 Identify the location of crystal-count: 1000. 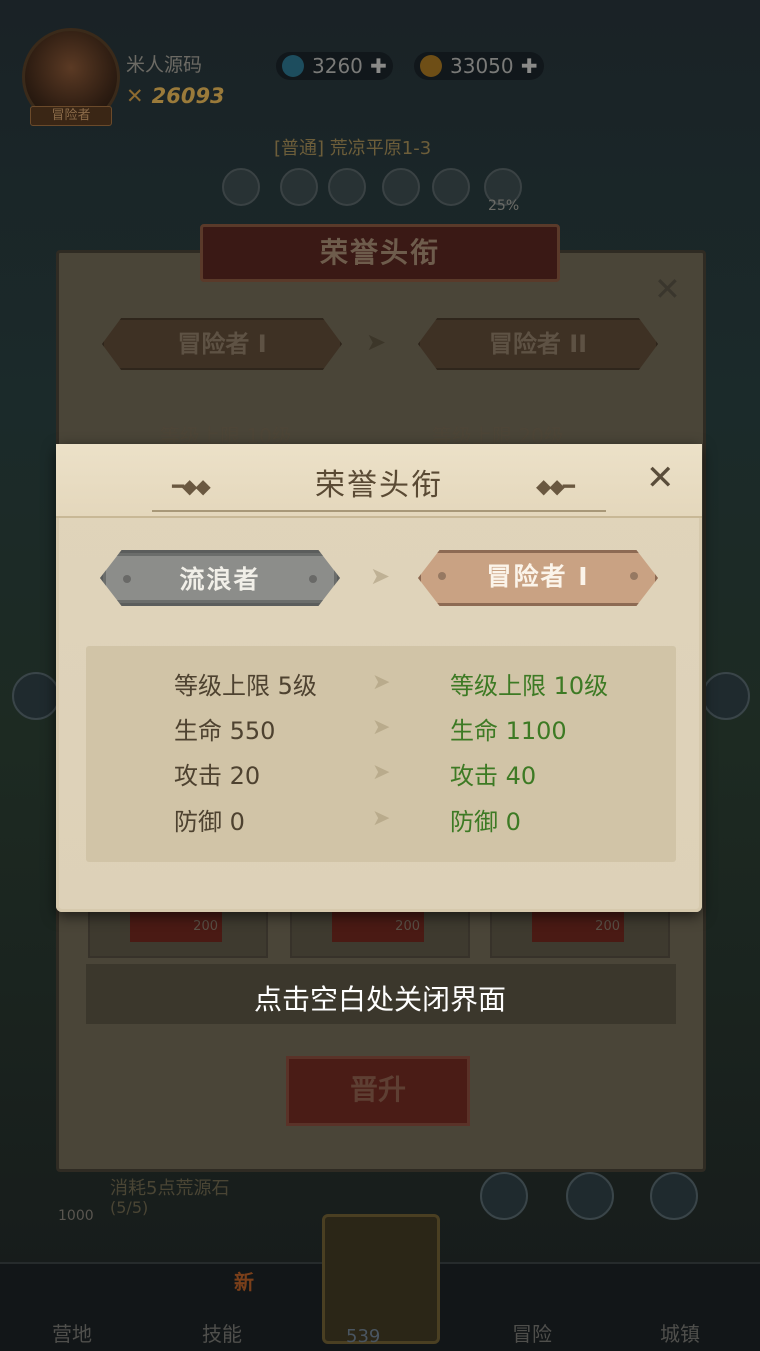
(76, 1216).